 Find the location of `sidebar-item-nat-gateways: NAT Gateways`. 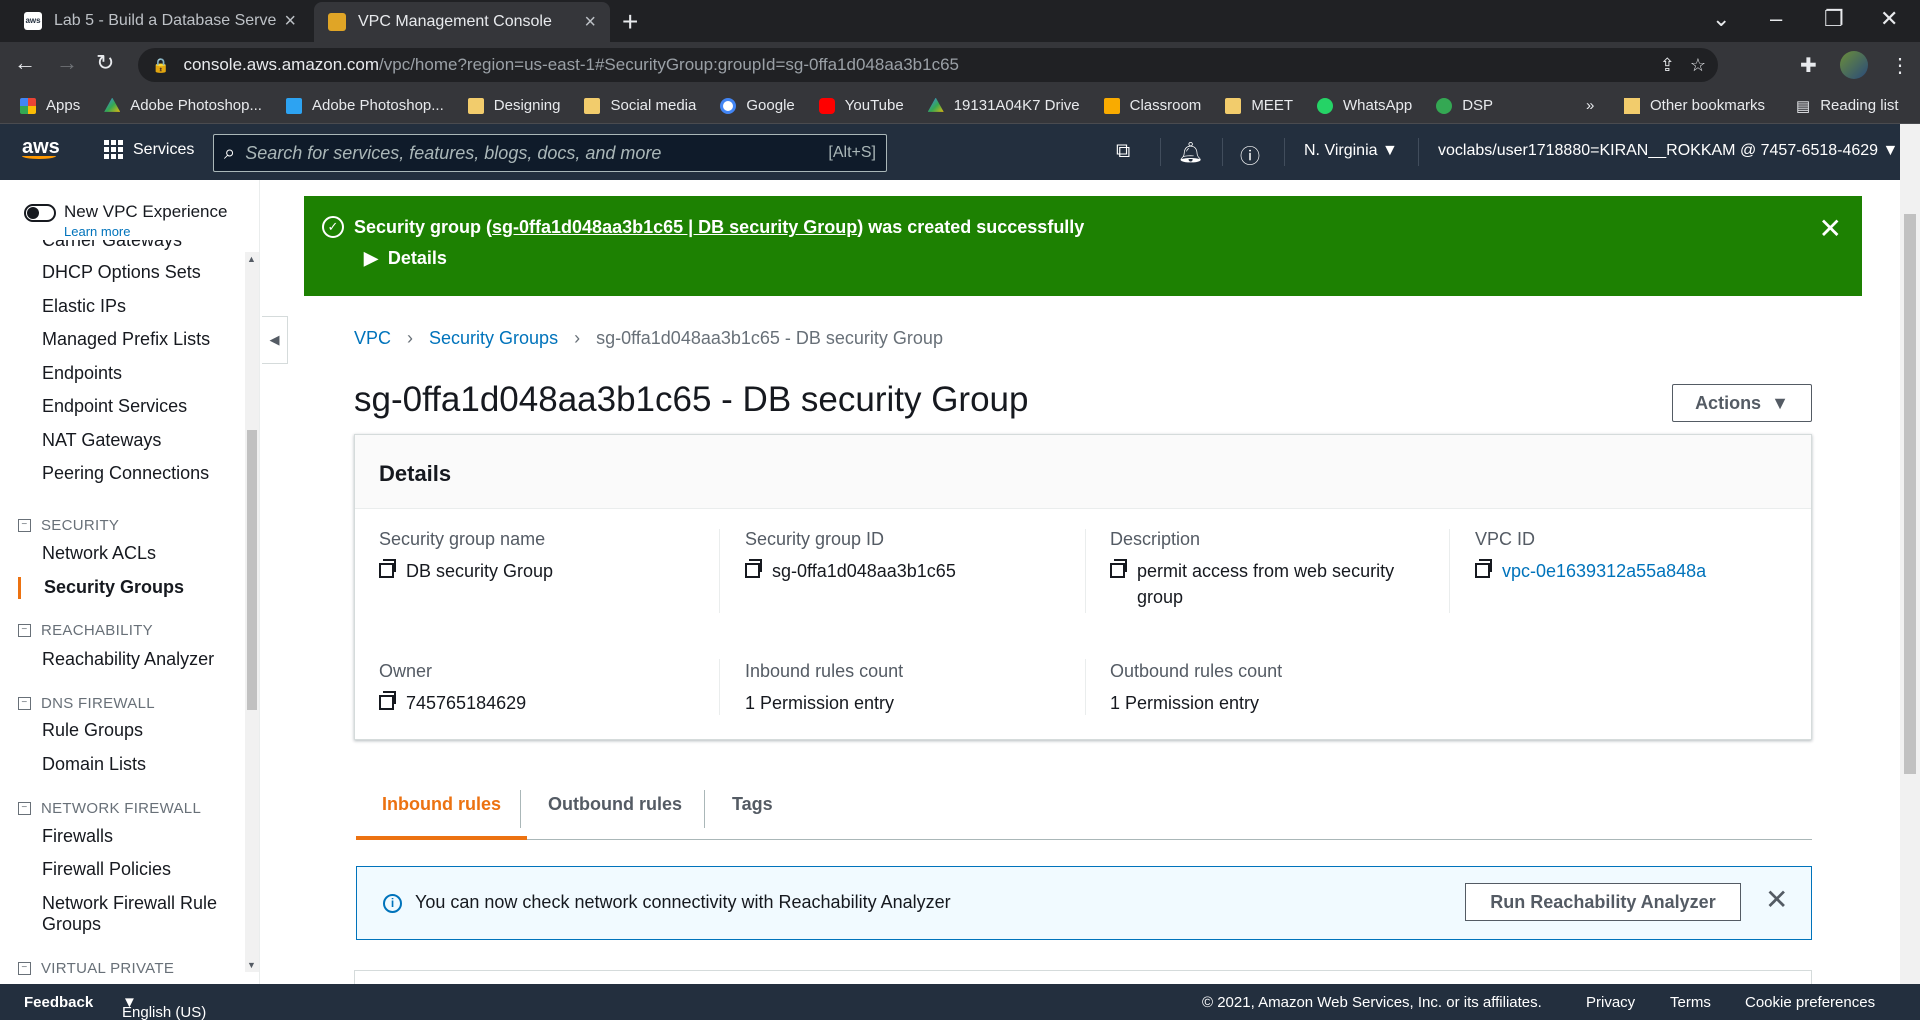

sidebar-item-nat-gateways: NAT Gateways is located at coordinates (101, 440).